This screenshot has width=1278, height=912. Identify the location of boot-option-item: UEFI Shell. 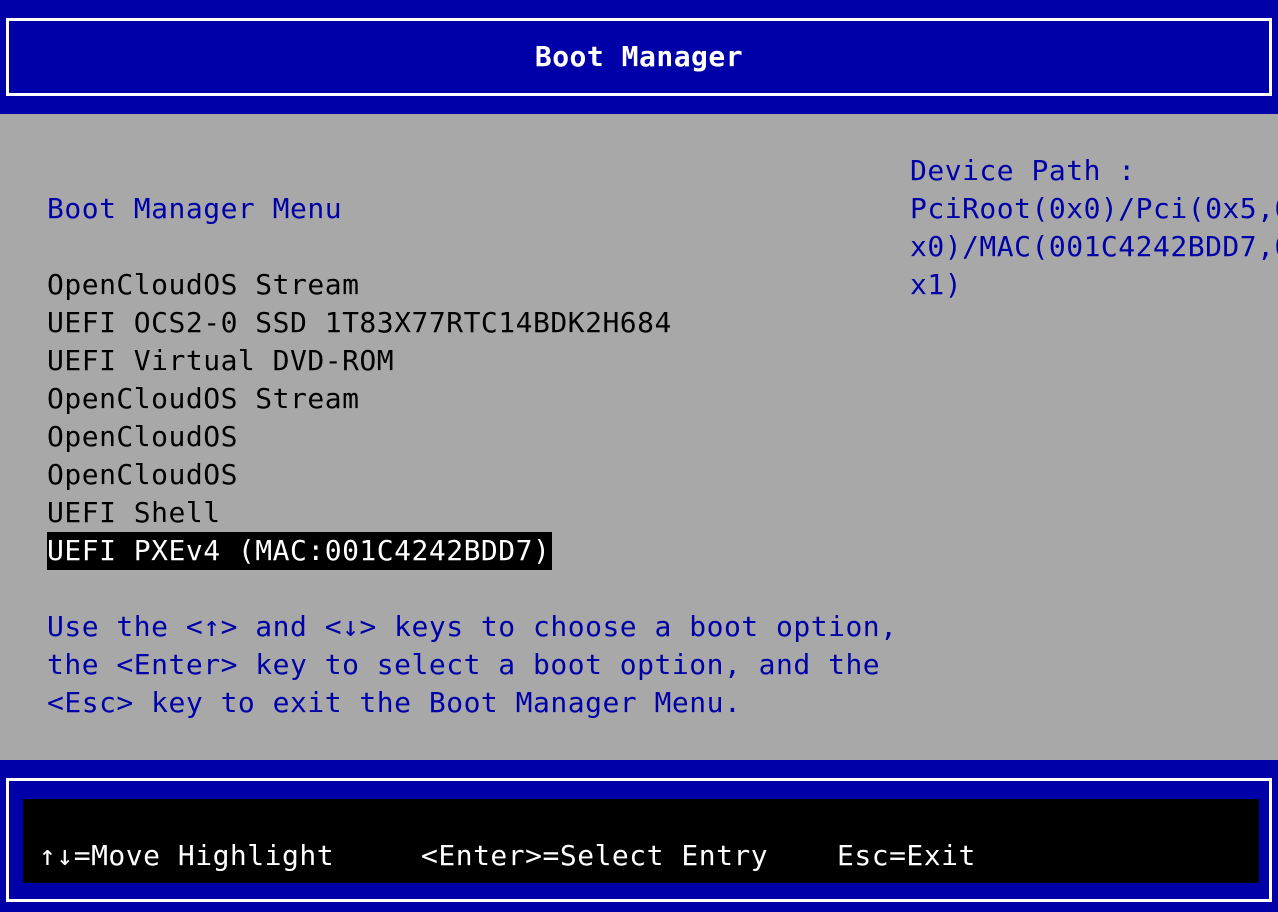
(360, 513).